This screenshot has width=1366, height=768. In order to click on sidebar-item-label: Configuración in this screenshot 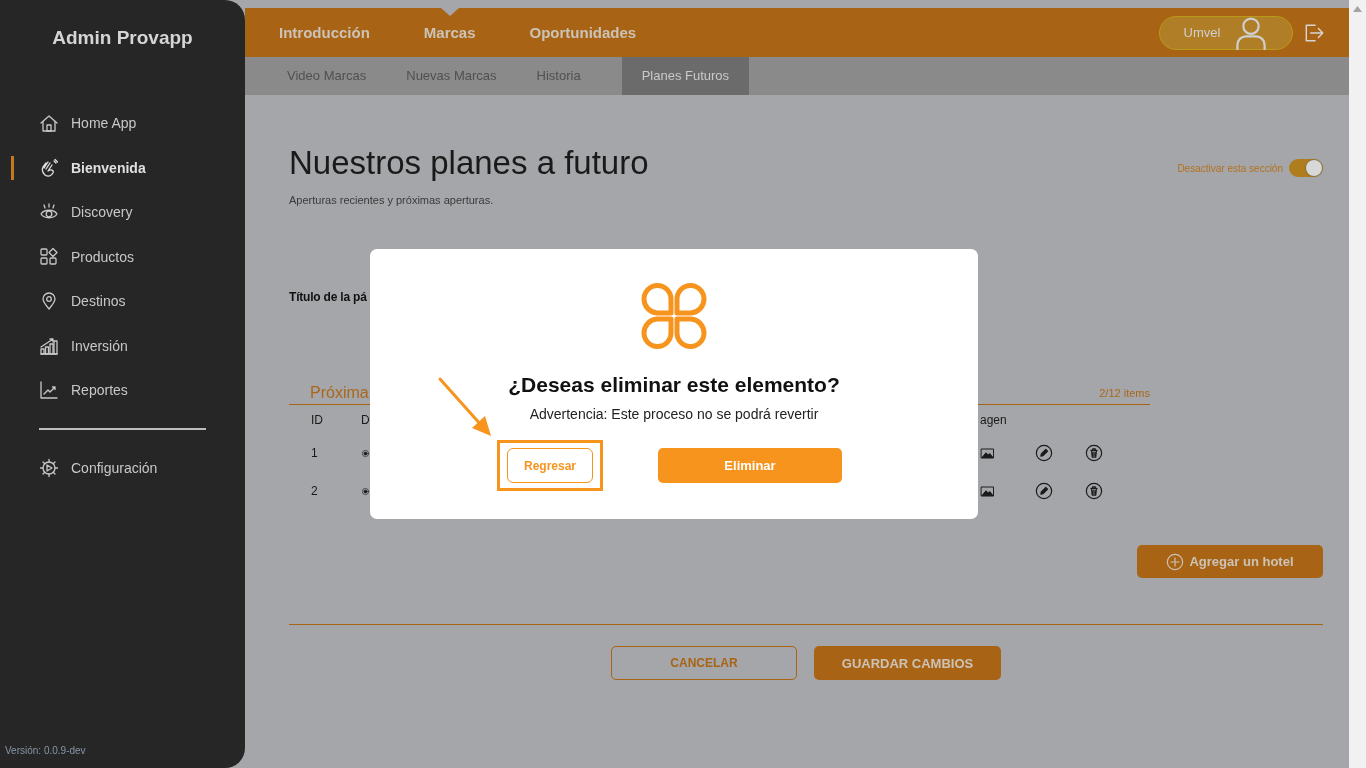, I will do `click(114, 467)`.